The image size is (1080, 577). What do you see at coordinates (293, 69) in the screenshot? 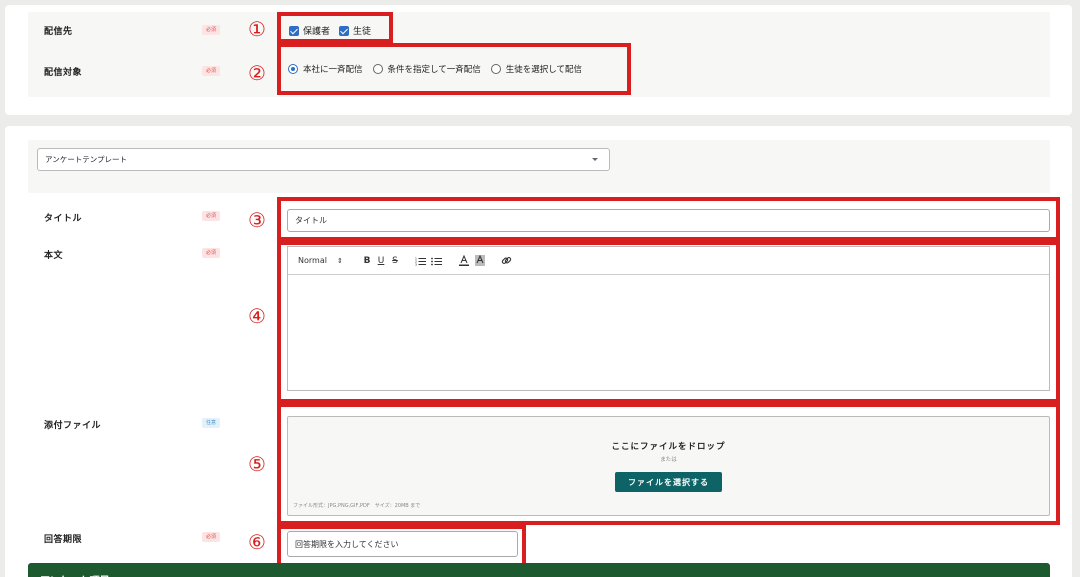
I see `radio-selected-icon` at bounding box center [293, 69].